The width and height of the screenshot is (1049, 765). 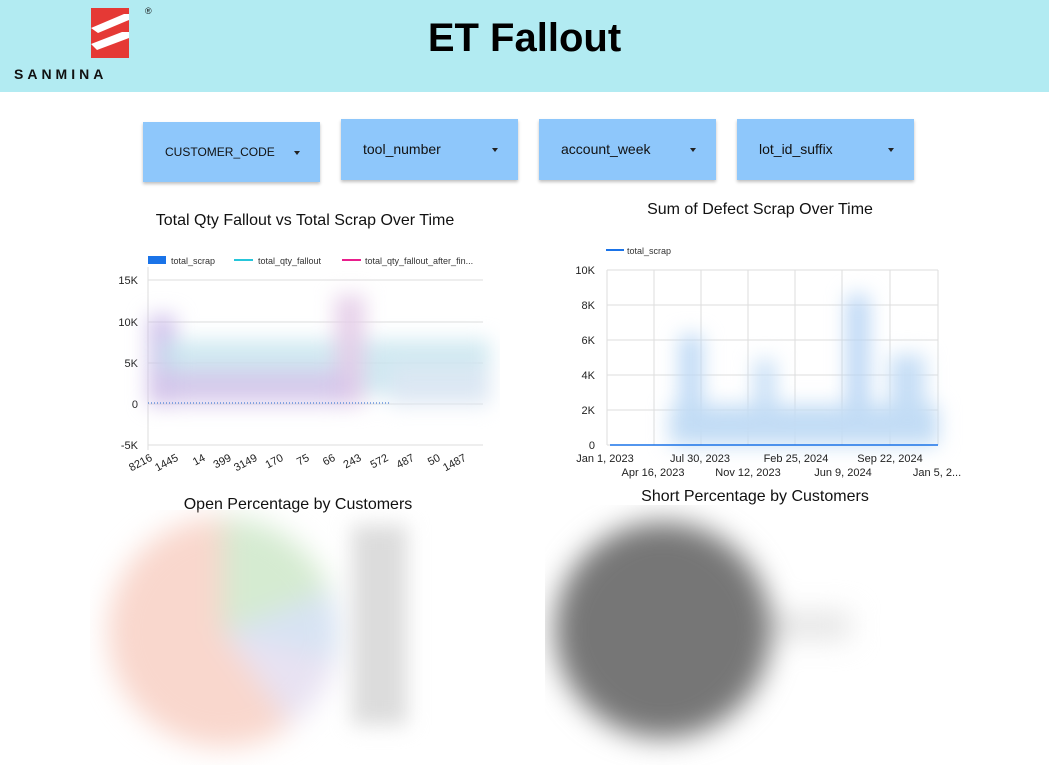 I want to click on page-title: ET Fallout, so click(x=524, y=38).